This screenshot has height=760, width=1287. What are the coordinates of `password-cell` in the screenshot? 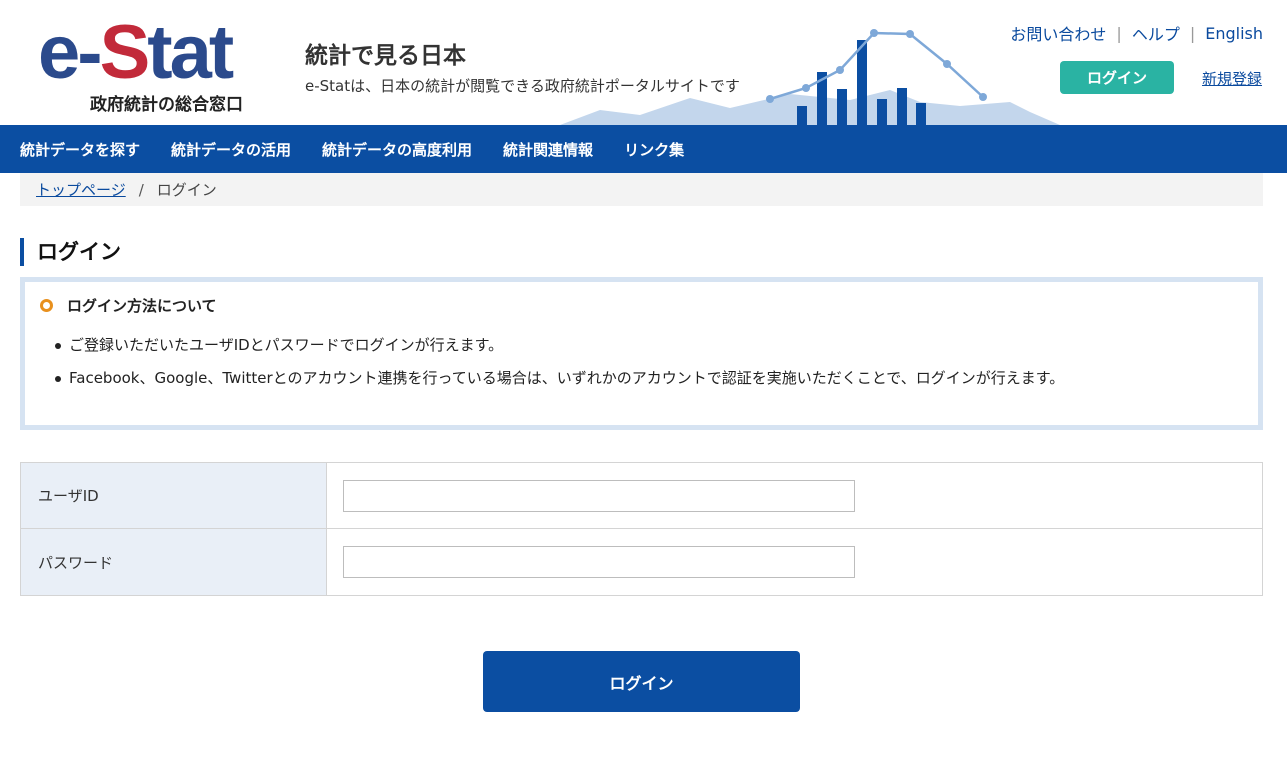 It's located at (794, 562).